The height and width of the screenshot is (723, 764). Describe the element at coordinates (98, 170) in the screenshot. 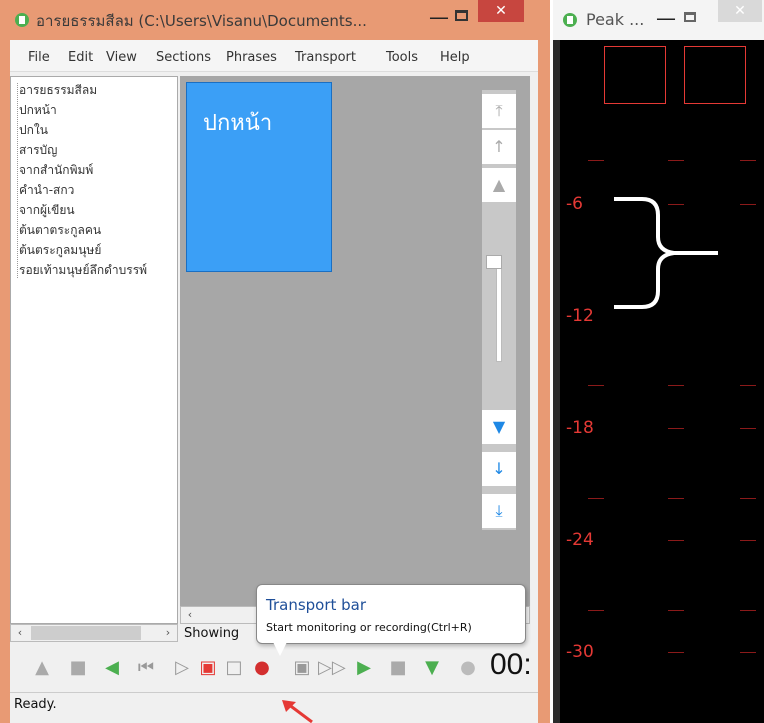

I see `tree-item: จากสำนักพิมพ์` at that location.